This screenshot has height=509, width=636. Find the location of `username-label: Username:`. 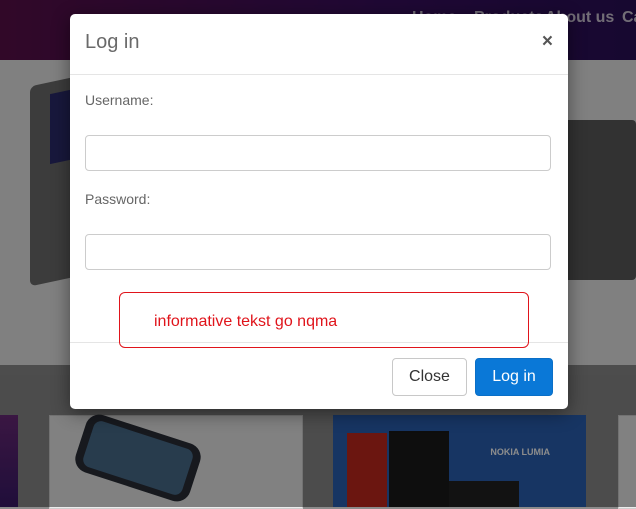

username-label: Username: is located at coordinates (119, 100).